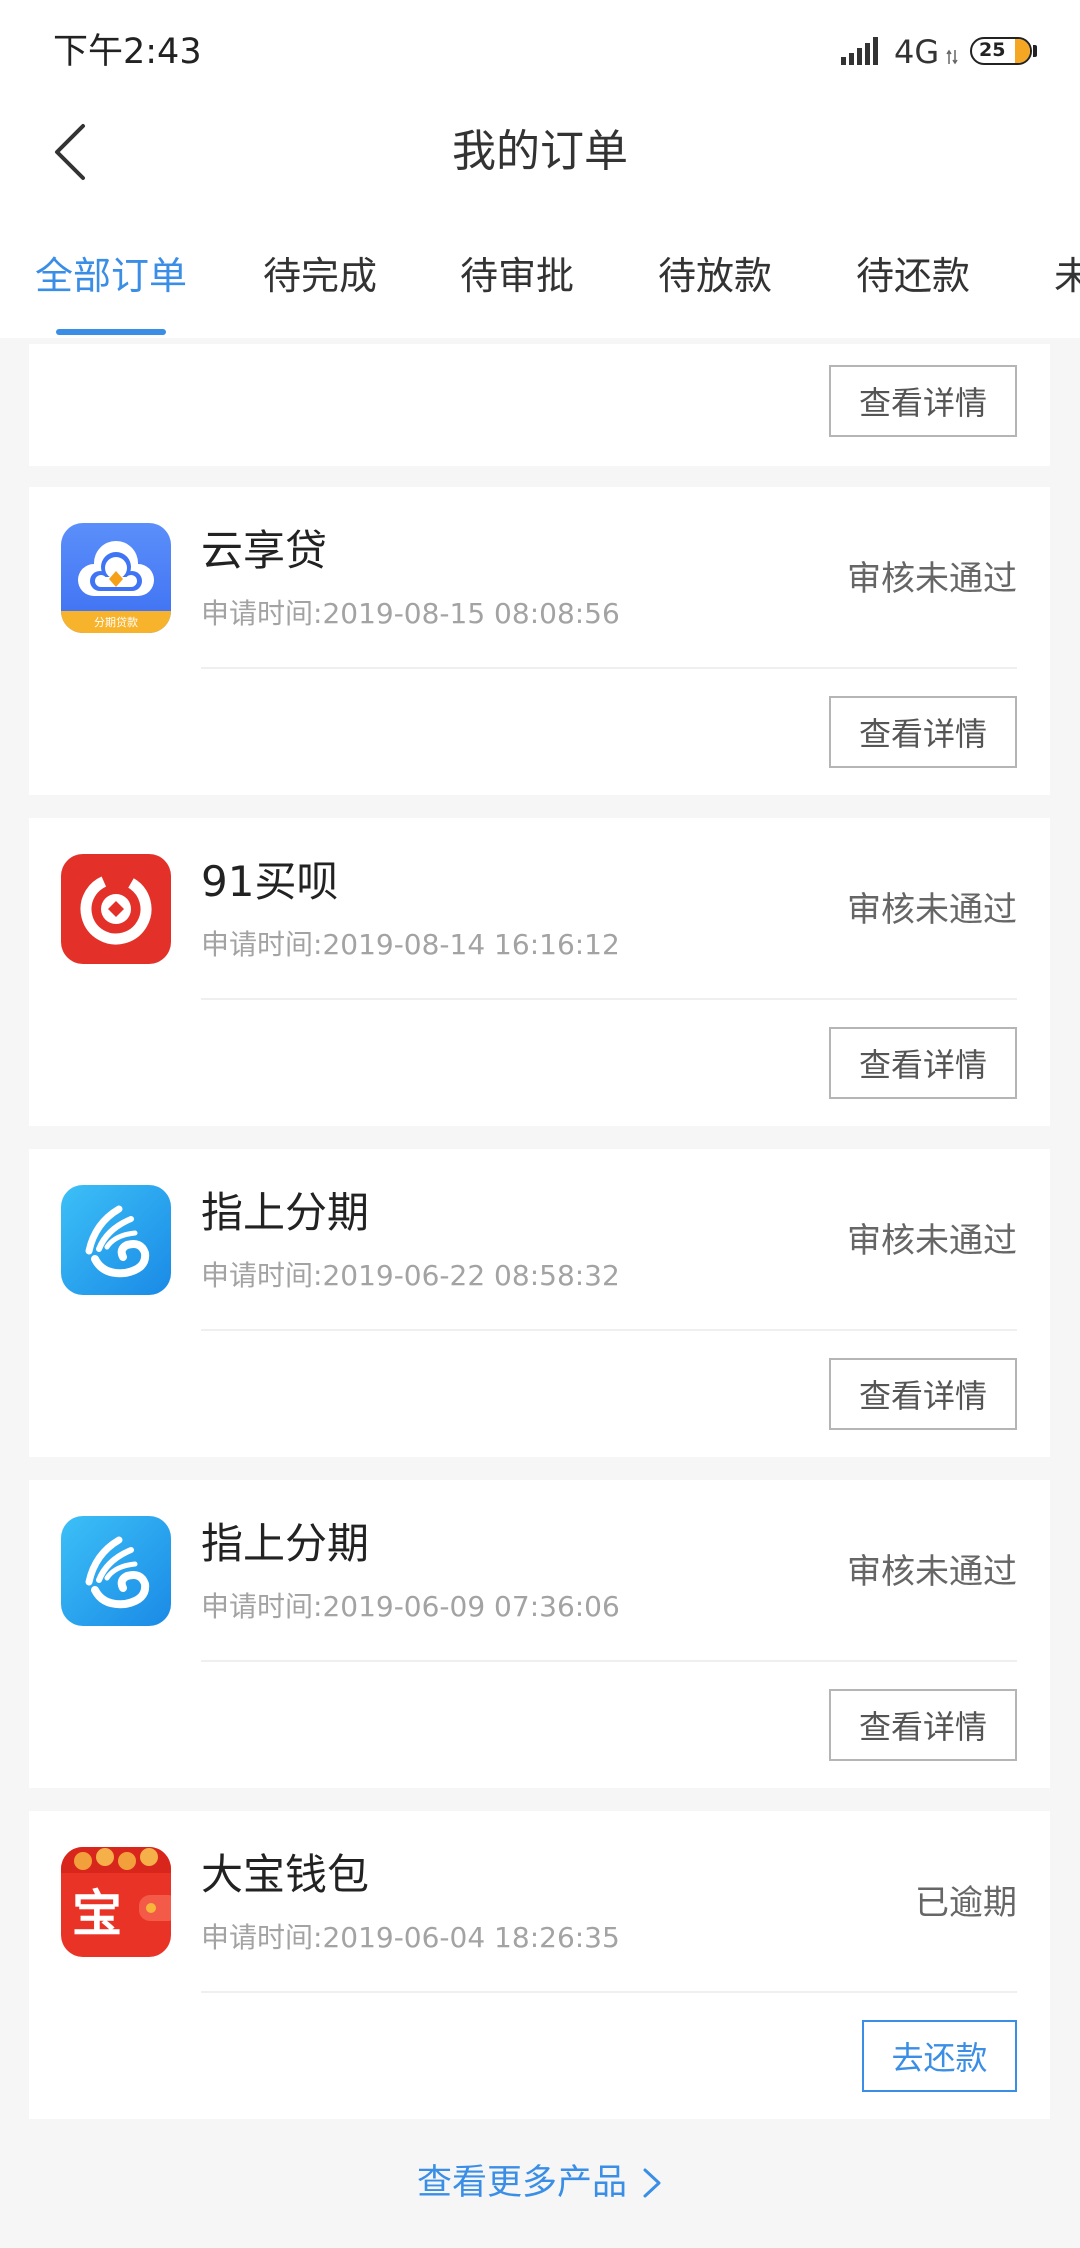  Describe the element at coordinates (539, 1634) in the screenshot. I see `order-card: 指上分期 申请时间:2019-06-09 07:36:06 审核未通过 查看详情` at that location.